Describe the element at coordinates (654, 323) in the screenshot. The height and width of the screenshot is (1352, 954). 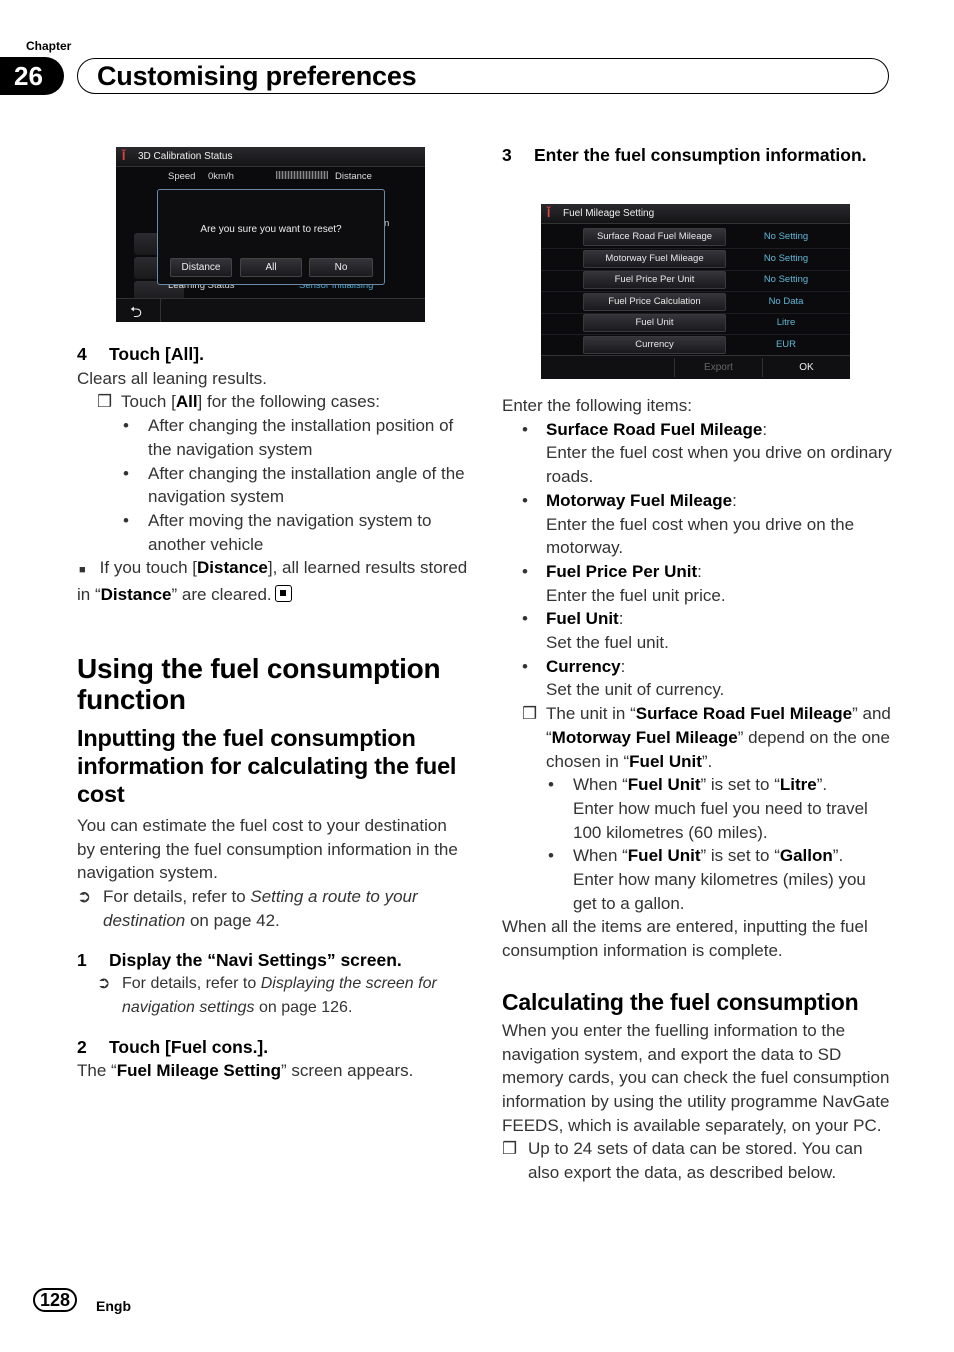
I see `fuel-setting-button: Fuel Unit` at that location.